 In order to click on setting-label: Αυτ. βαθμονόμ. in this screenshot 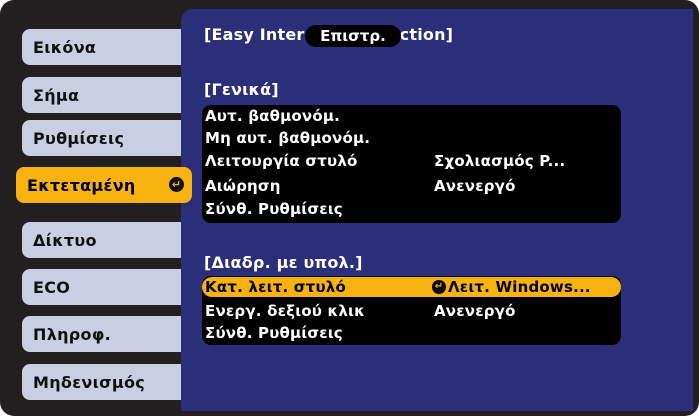, I will do `click(272, 116)`.